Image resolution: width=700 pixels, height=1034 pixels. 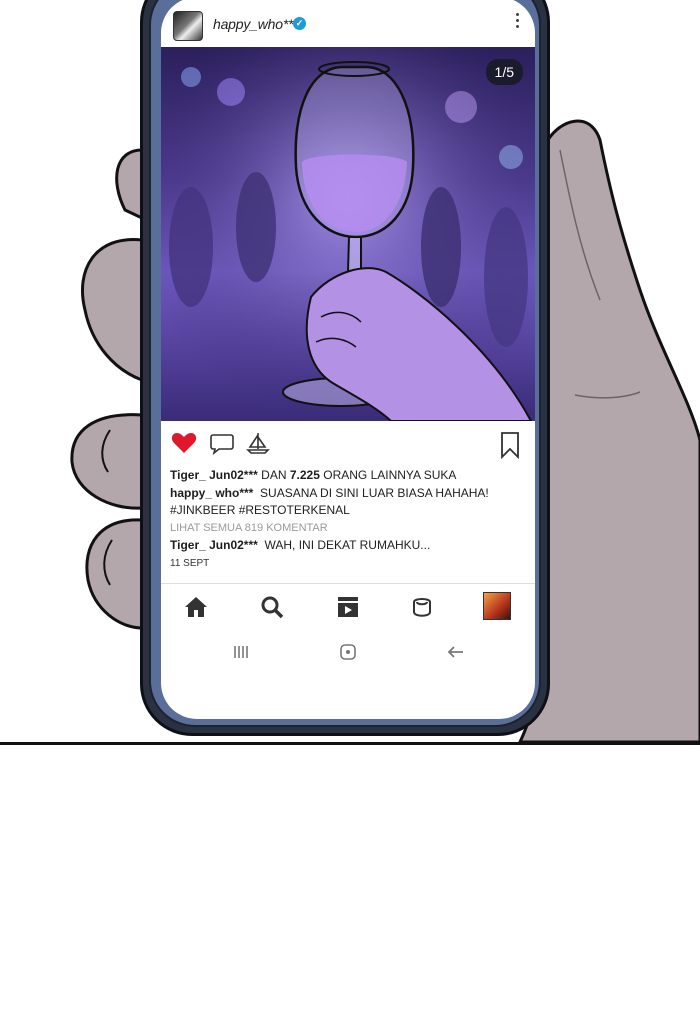 I want to click on panel-border, so click(x=350, y=743).